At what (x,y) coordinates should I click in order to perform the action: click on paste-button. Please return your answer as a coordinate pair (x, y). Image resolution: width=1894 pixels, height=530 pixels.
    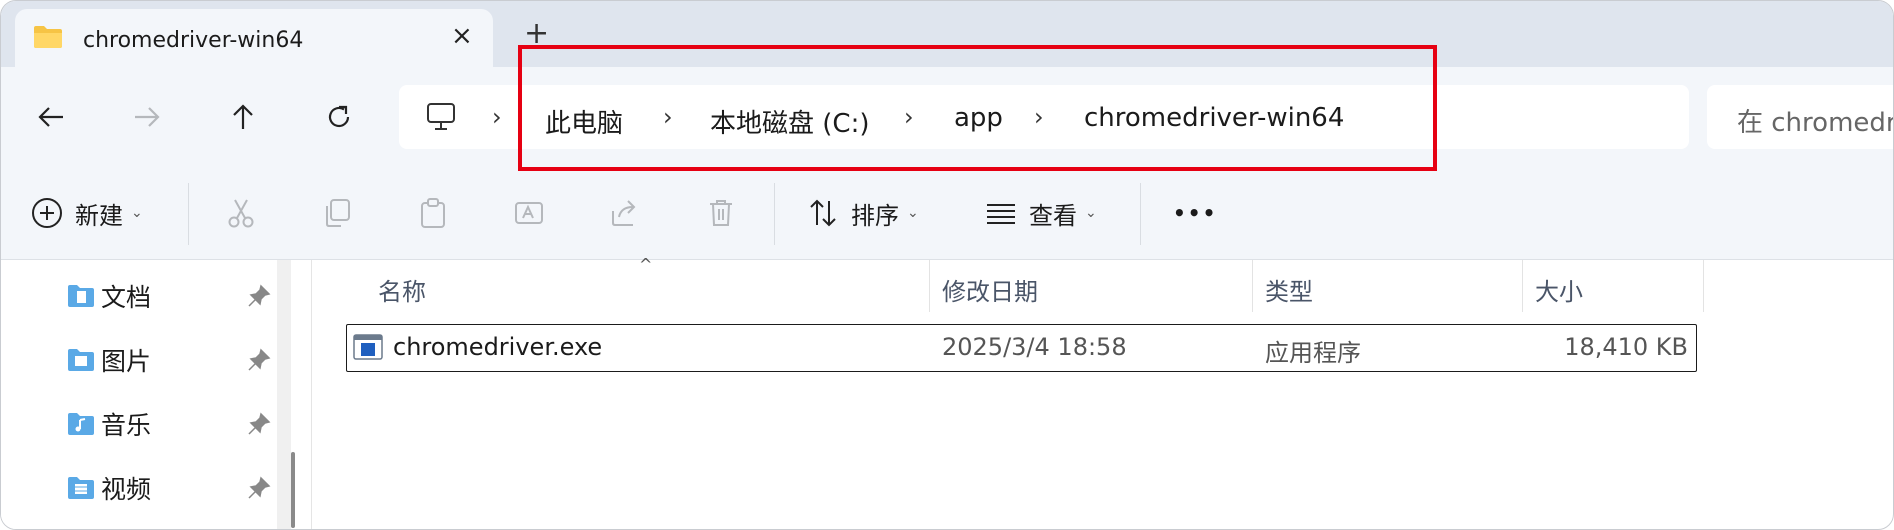
    Looking at the image, I should click on (433, 213).